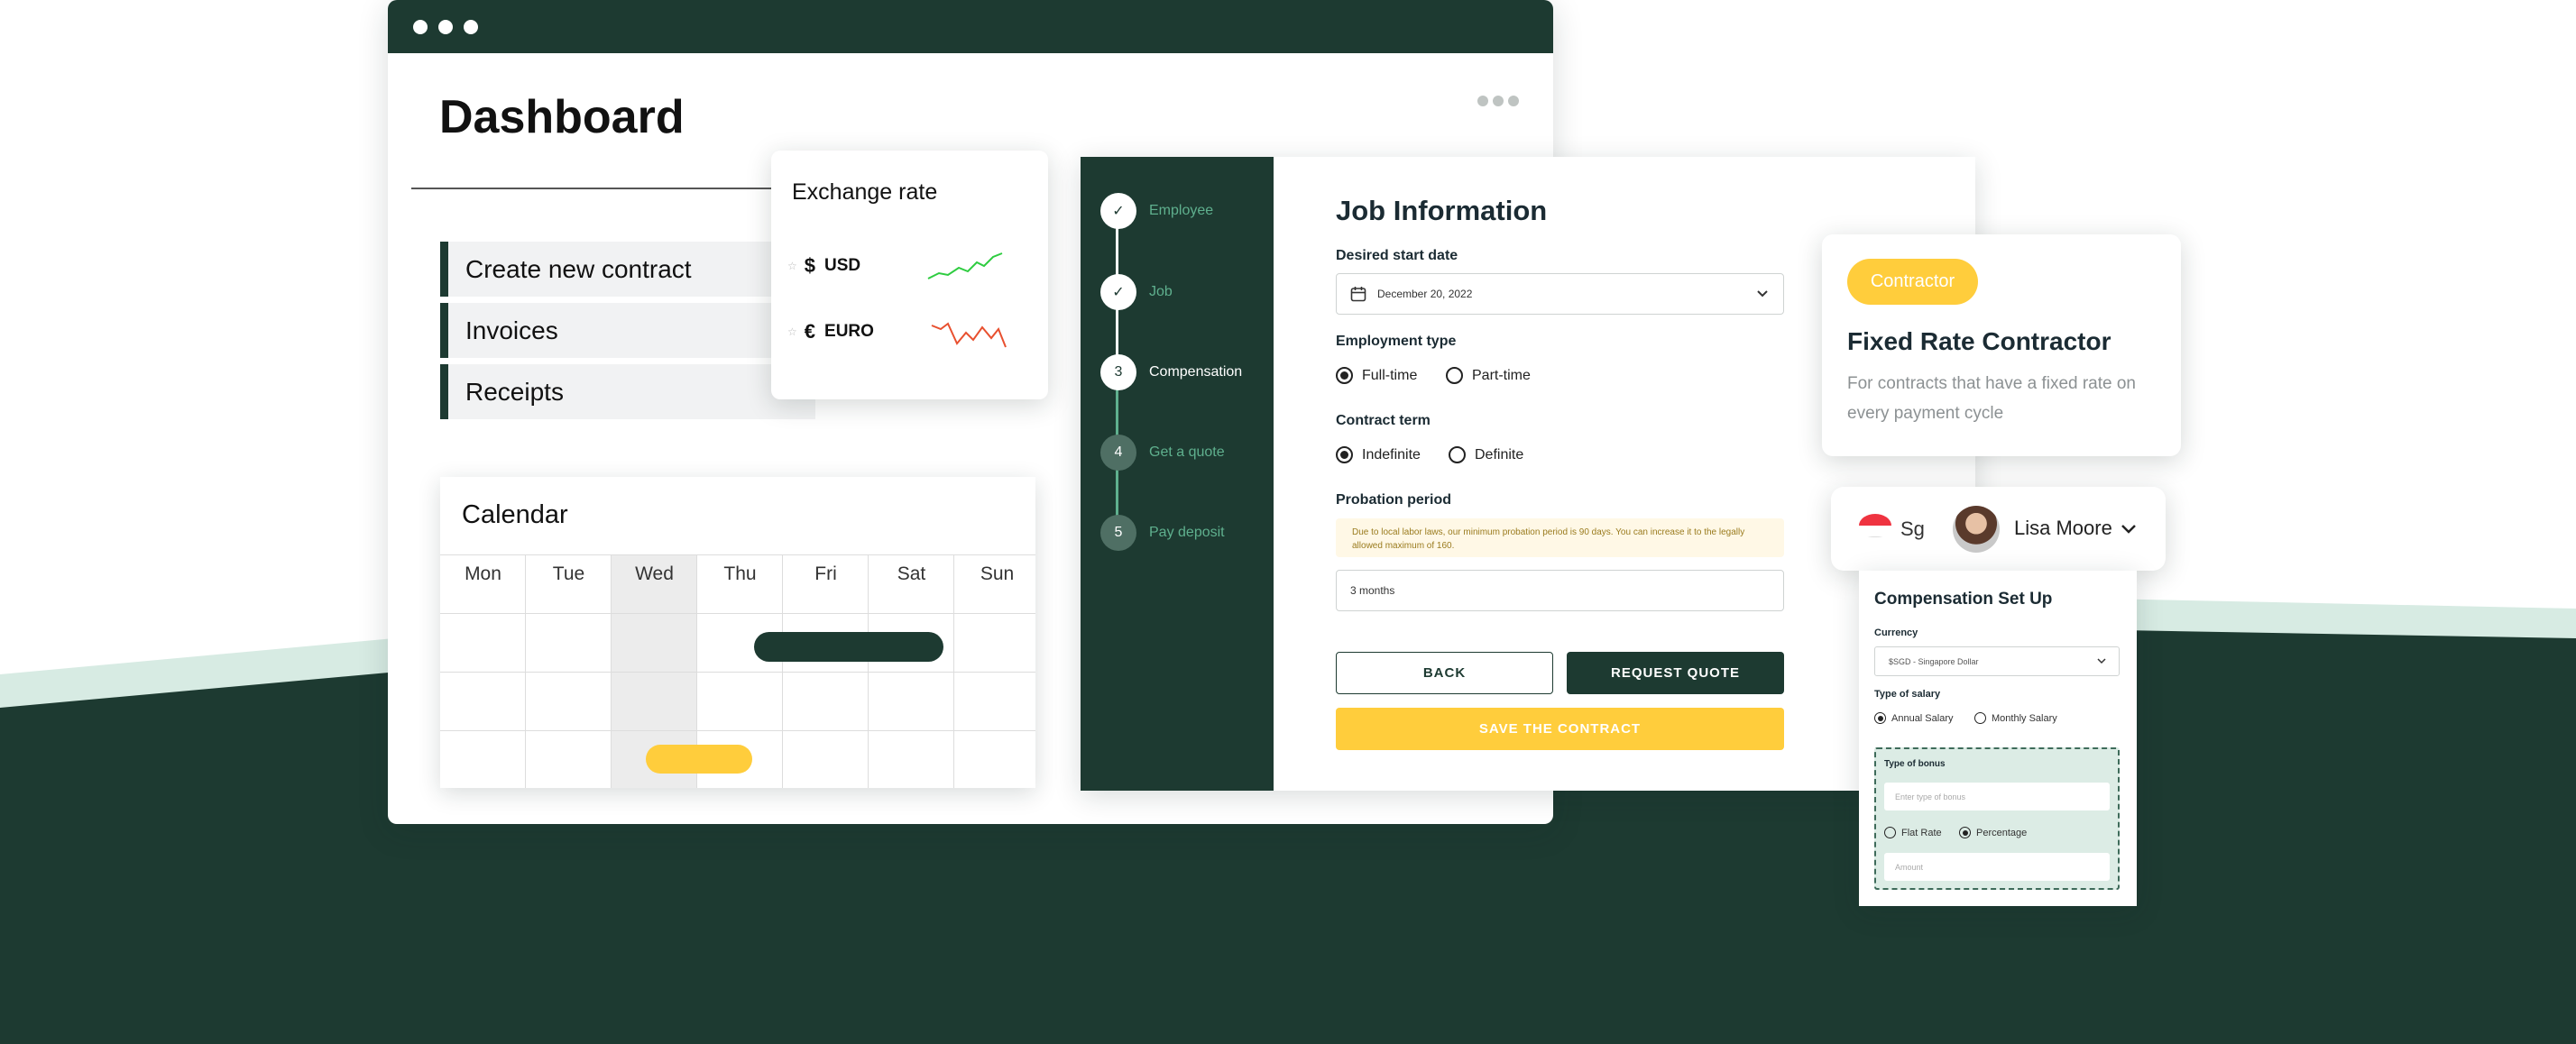 The height and width of the screenshot is (1044, 2576). What do you see at coordinates (628, 391) in the screenshot?
I see `menu-item-receipts: Receipts` at bounding box center [628, 391].